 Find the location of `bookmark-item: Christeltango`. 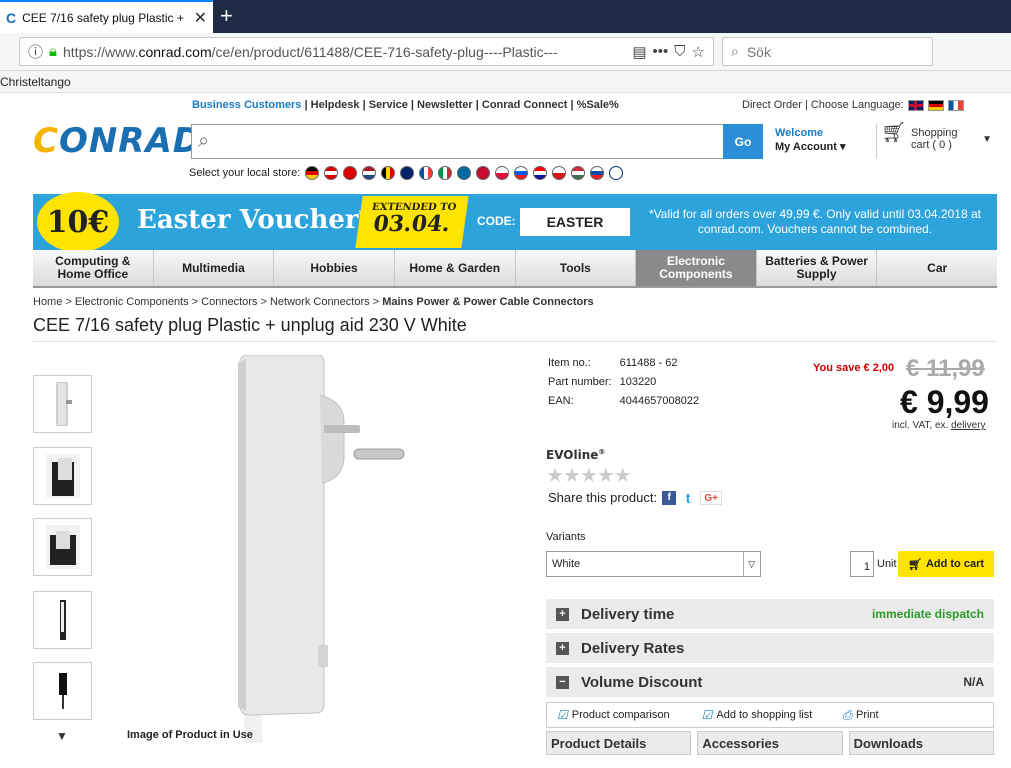

bookmark-item: Christeltango is located at coordinates (35, 82).